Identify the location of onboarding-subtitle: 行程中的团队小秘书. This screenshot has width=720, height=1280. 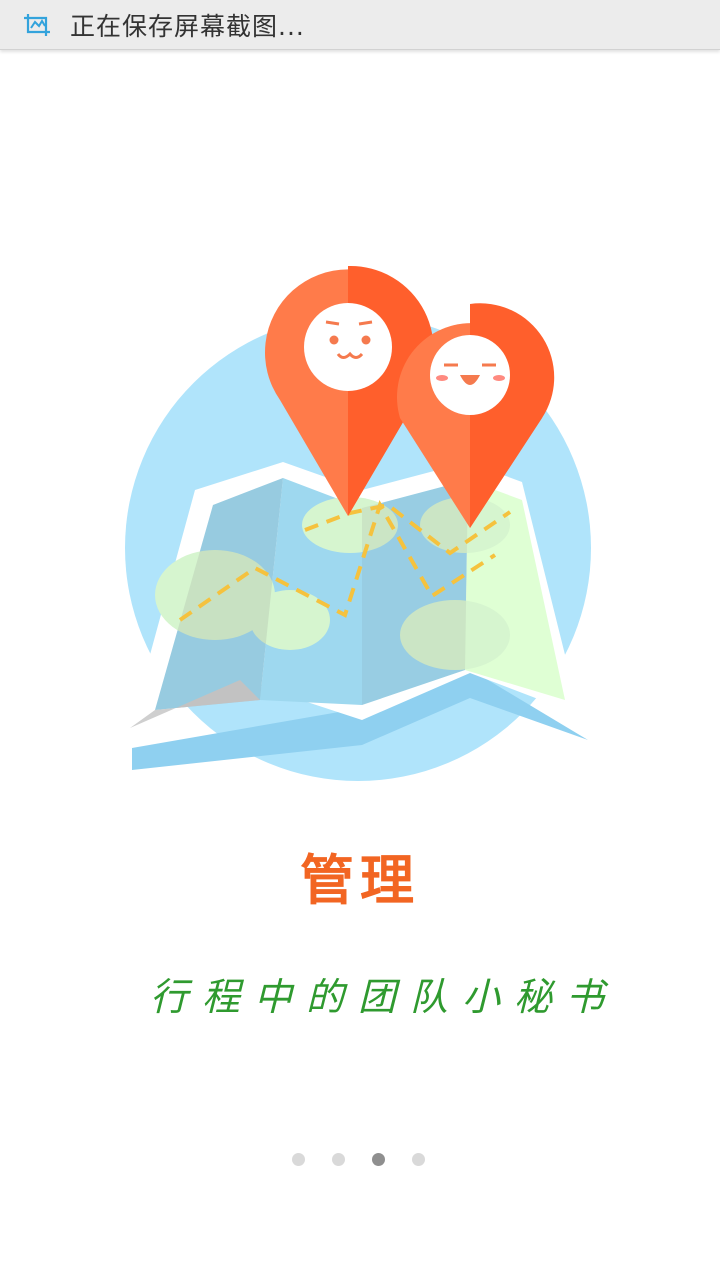
(384, 997).